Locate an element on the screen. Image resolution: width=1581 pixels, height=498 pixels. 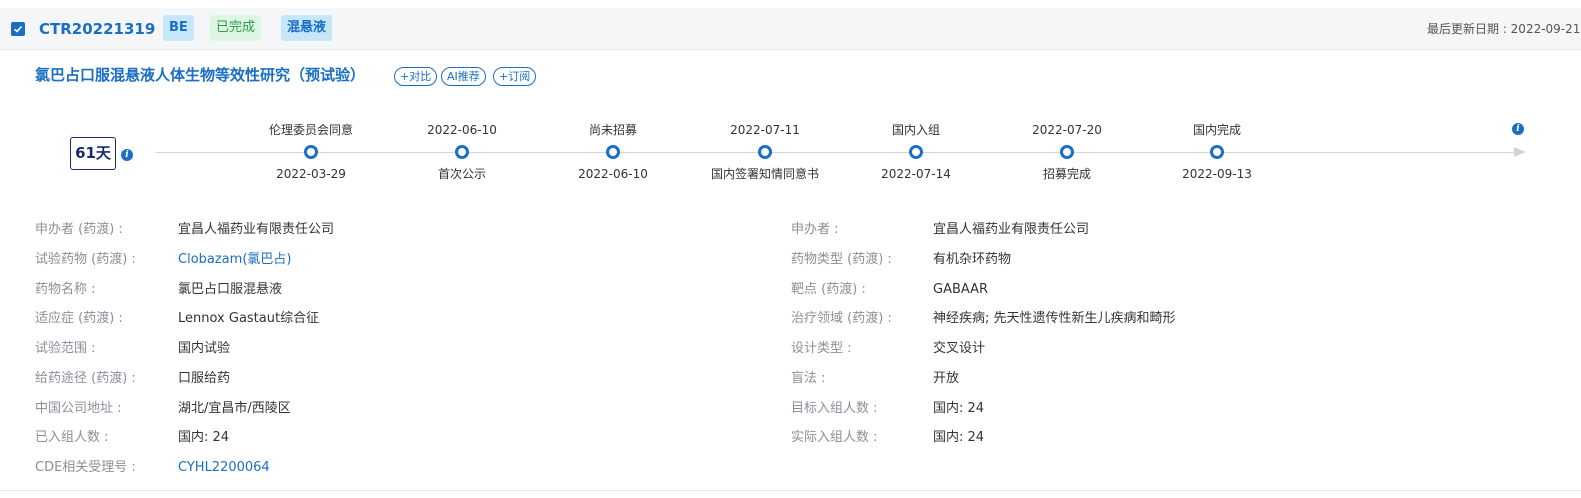
field-value-link: Clobazam(氯巴占) is located at coordinates (234, 260).